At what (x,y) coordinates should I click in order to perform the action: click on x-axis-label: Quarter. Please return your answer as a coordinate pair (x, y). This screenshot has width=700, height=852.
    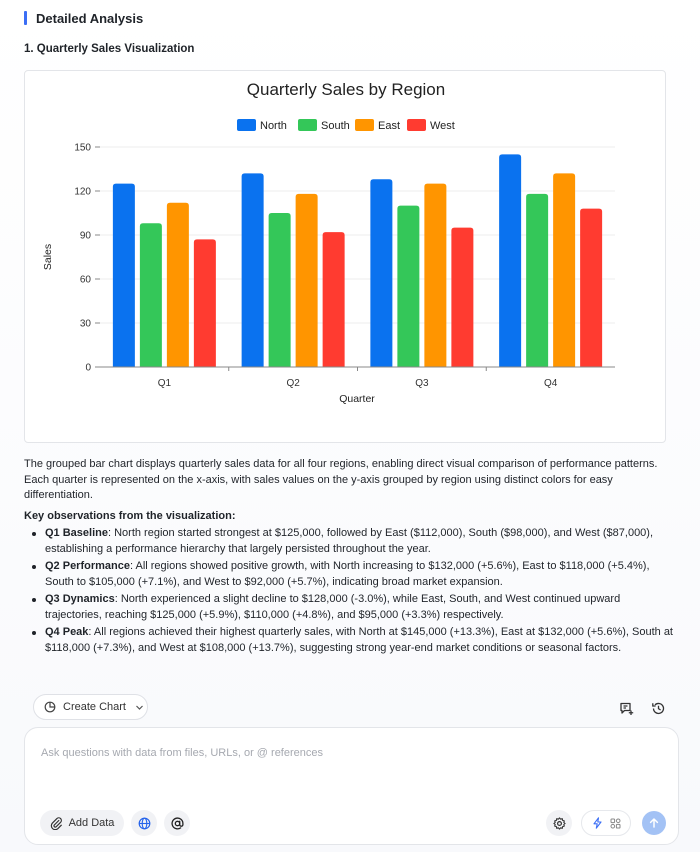
    Looking at the image, I should click on (357, 399).